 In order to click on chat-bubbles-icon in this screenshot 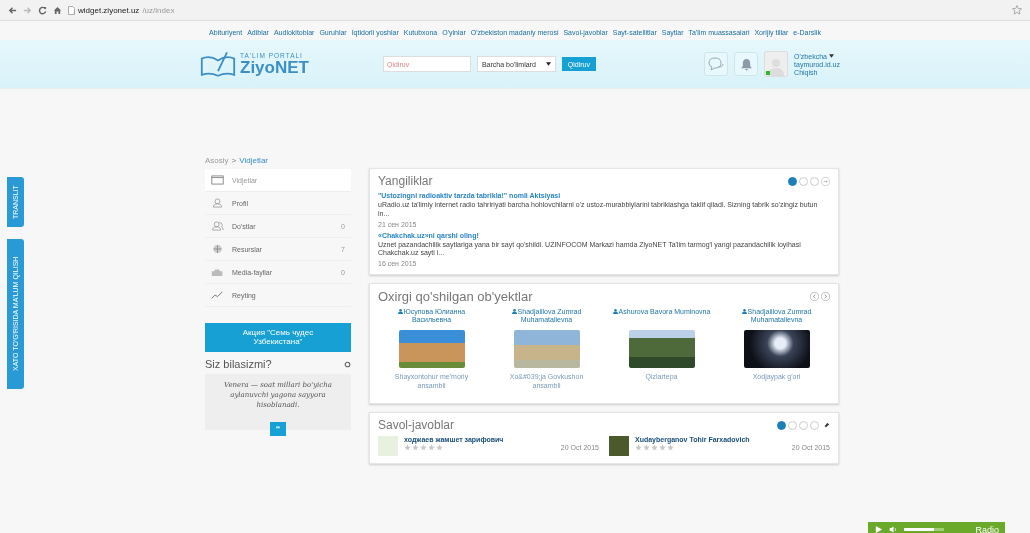, I will do `click(716, 64)`.